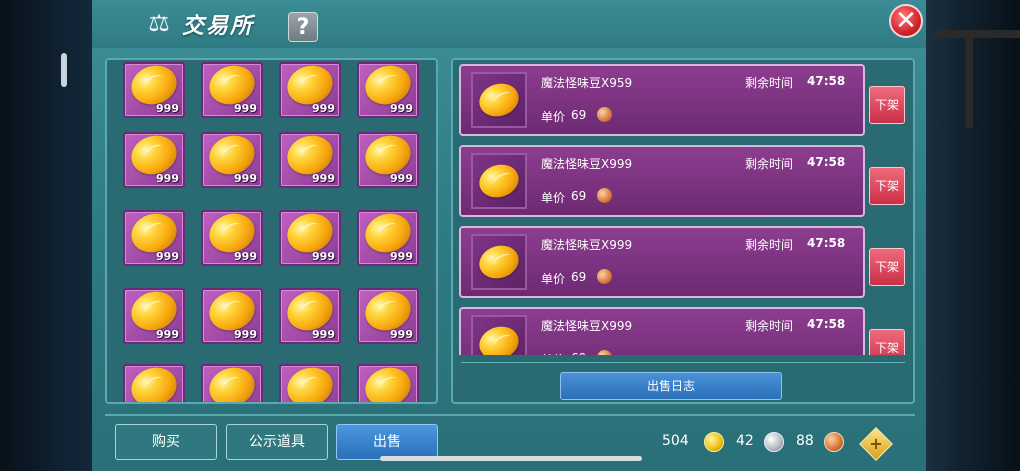 This screenshot has height=471, width=1020. Describe the element at coordinates (277, 442) in the screenshot. I see `tab-public-items: 公示道具` at that location.